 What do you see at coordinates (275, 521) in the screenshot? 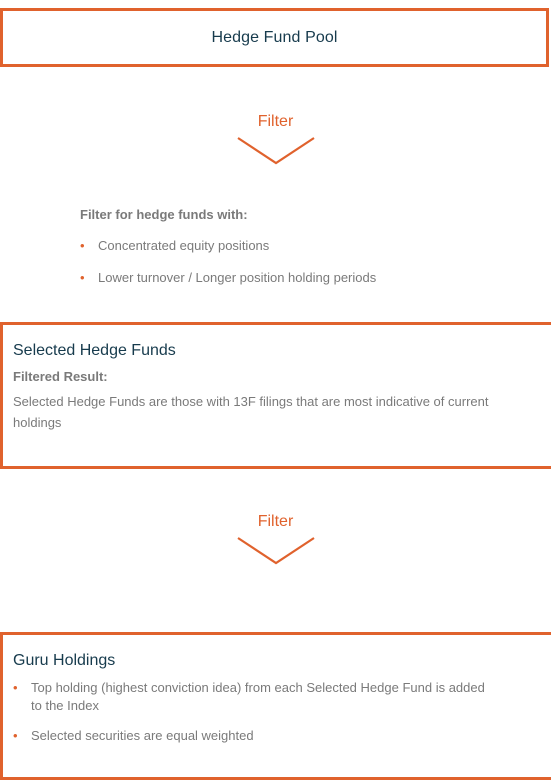
I see `filter-label-2: Filter` at bounding box center [275, 521].